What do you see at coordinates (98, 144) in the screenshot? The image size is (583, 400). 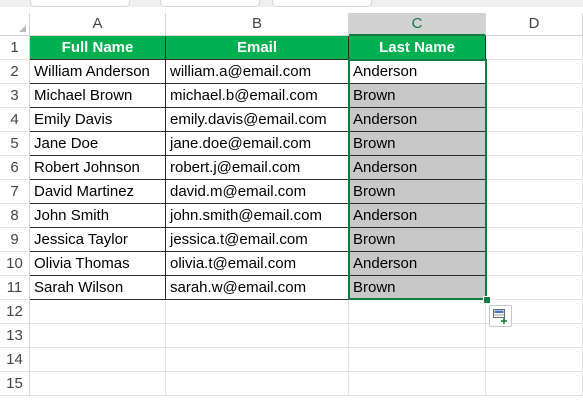 I see `table-cell: Jane Doe` at bounding box center [98, 144].